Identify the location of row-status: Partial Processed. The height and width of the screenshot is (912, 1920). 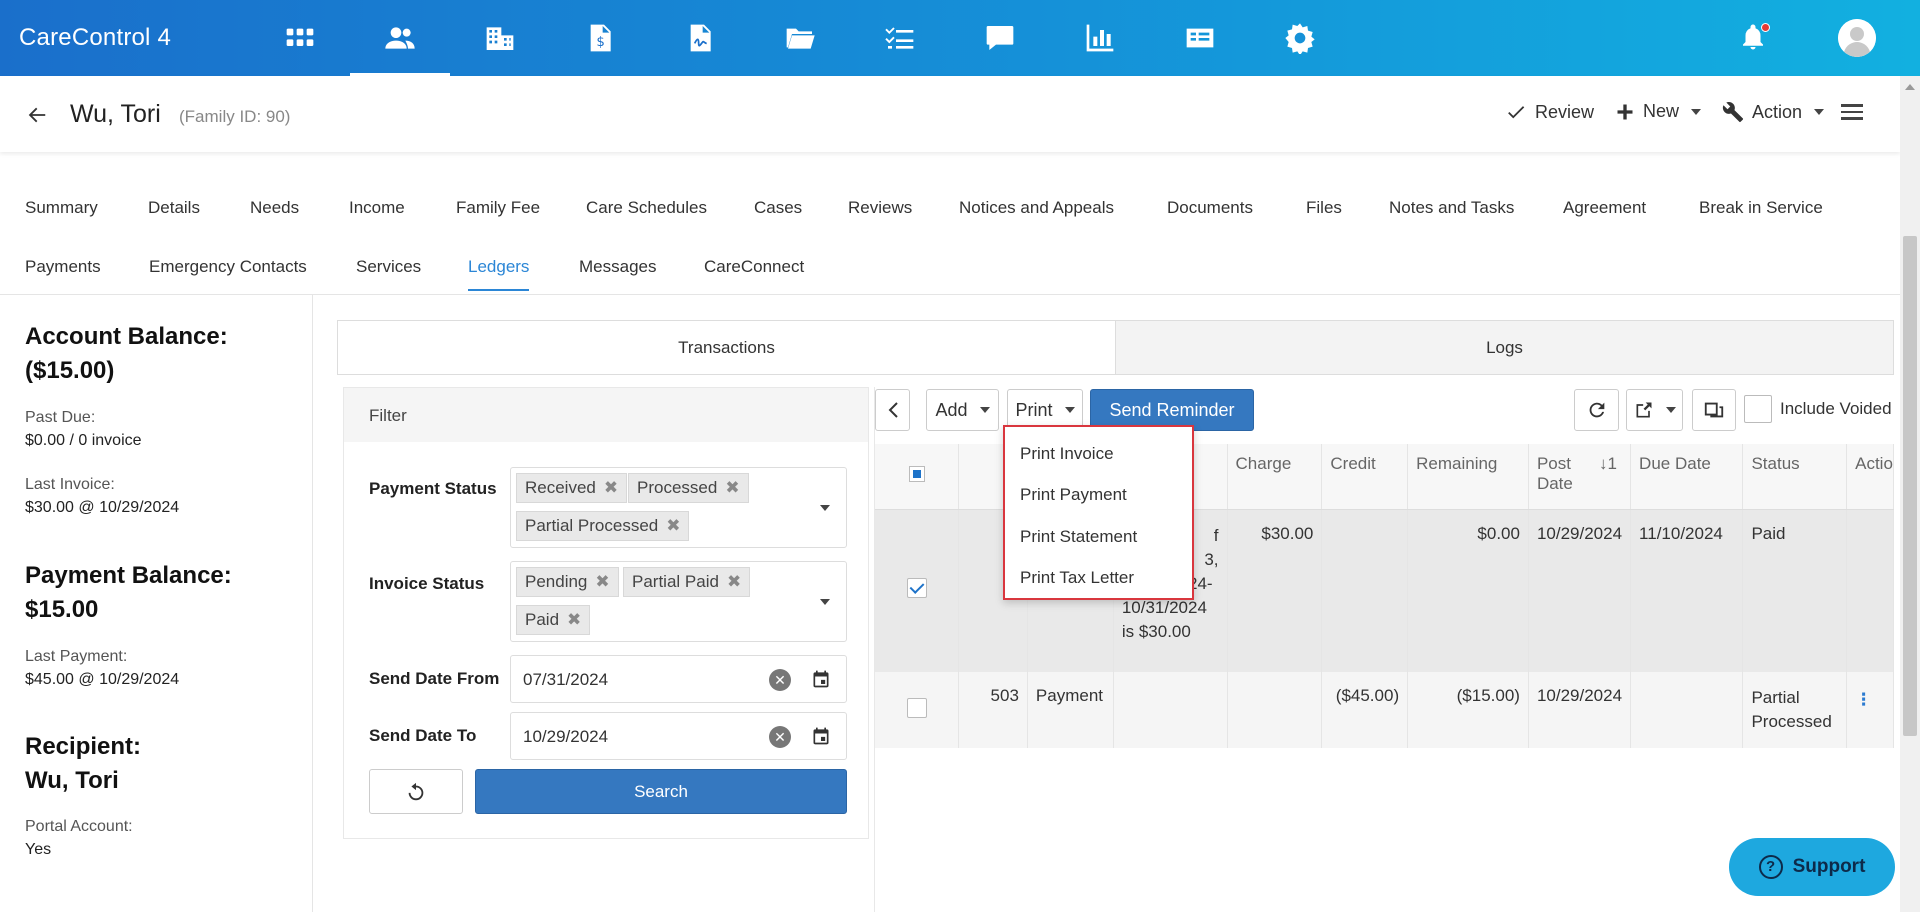
(1795, 710).